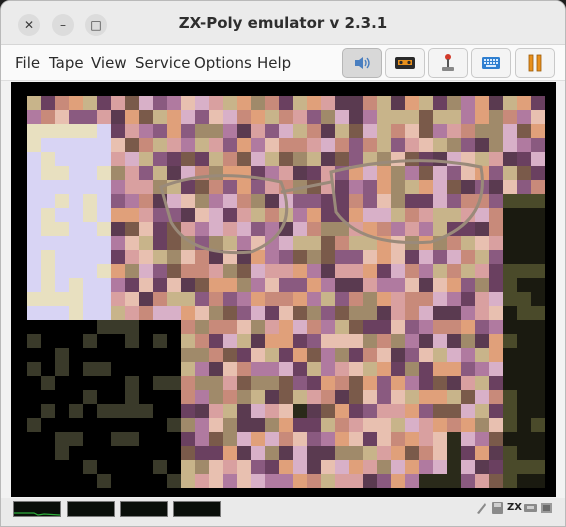 The width and height of the screenshot is (566, 527). I want to click on joystick-icon, so click(448, 62).